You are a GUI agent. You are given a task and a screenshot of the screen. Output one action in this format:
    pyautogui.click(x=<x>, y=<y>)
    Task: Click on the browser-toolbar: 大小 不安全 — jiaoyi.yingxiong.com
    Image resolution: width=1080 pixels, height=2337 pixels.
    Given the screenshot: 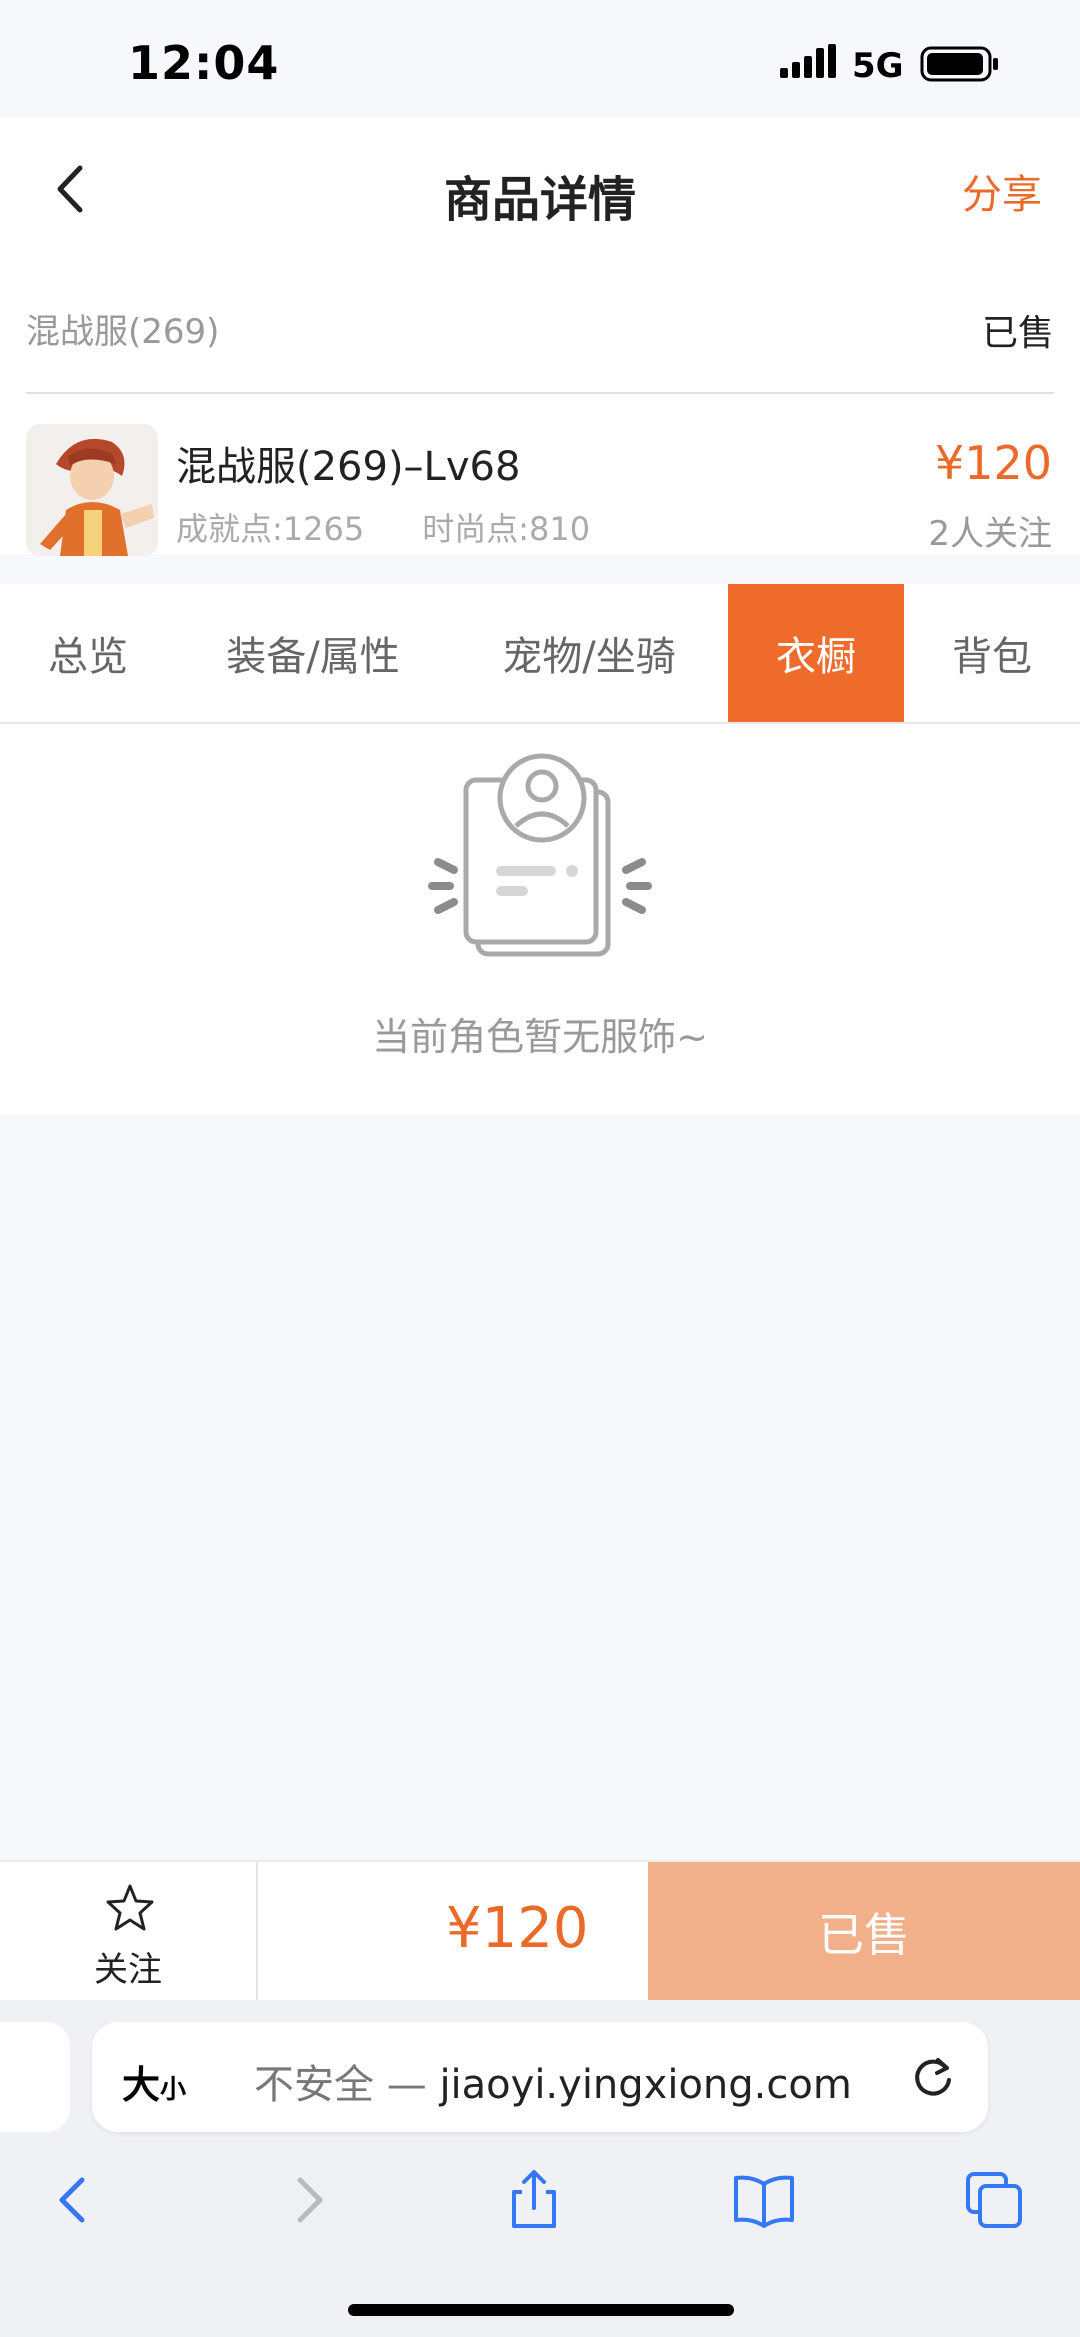 What is the action you would take?
    pyautogui.click(x=540, y=2168)
    